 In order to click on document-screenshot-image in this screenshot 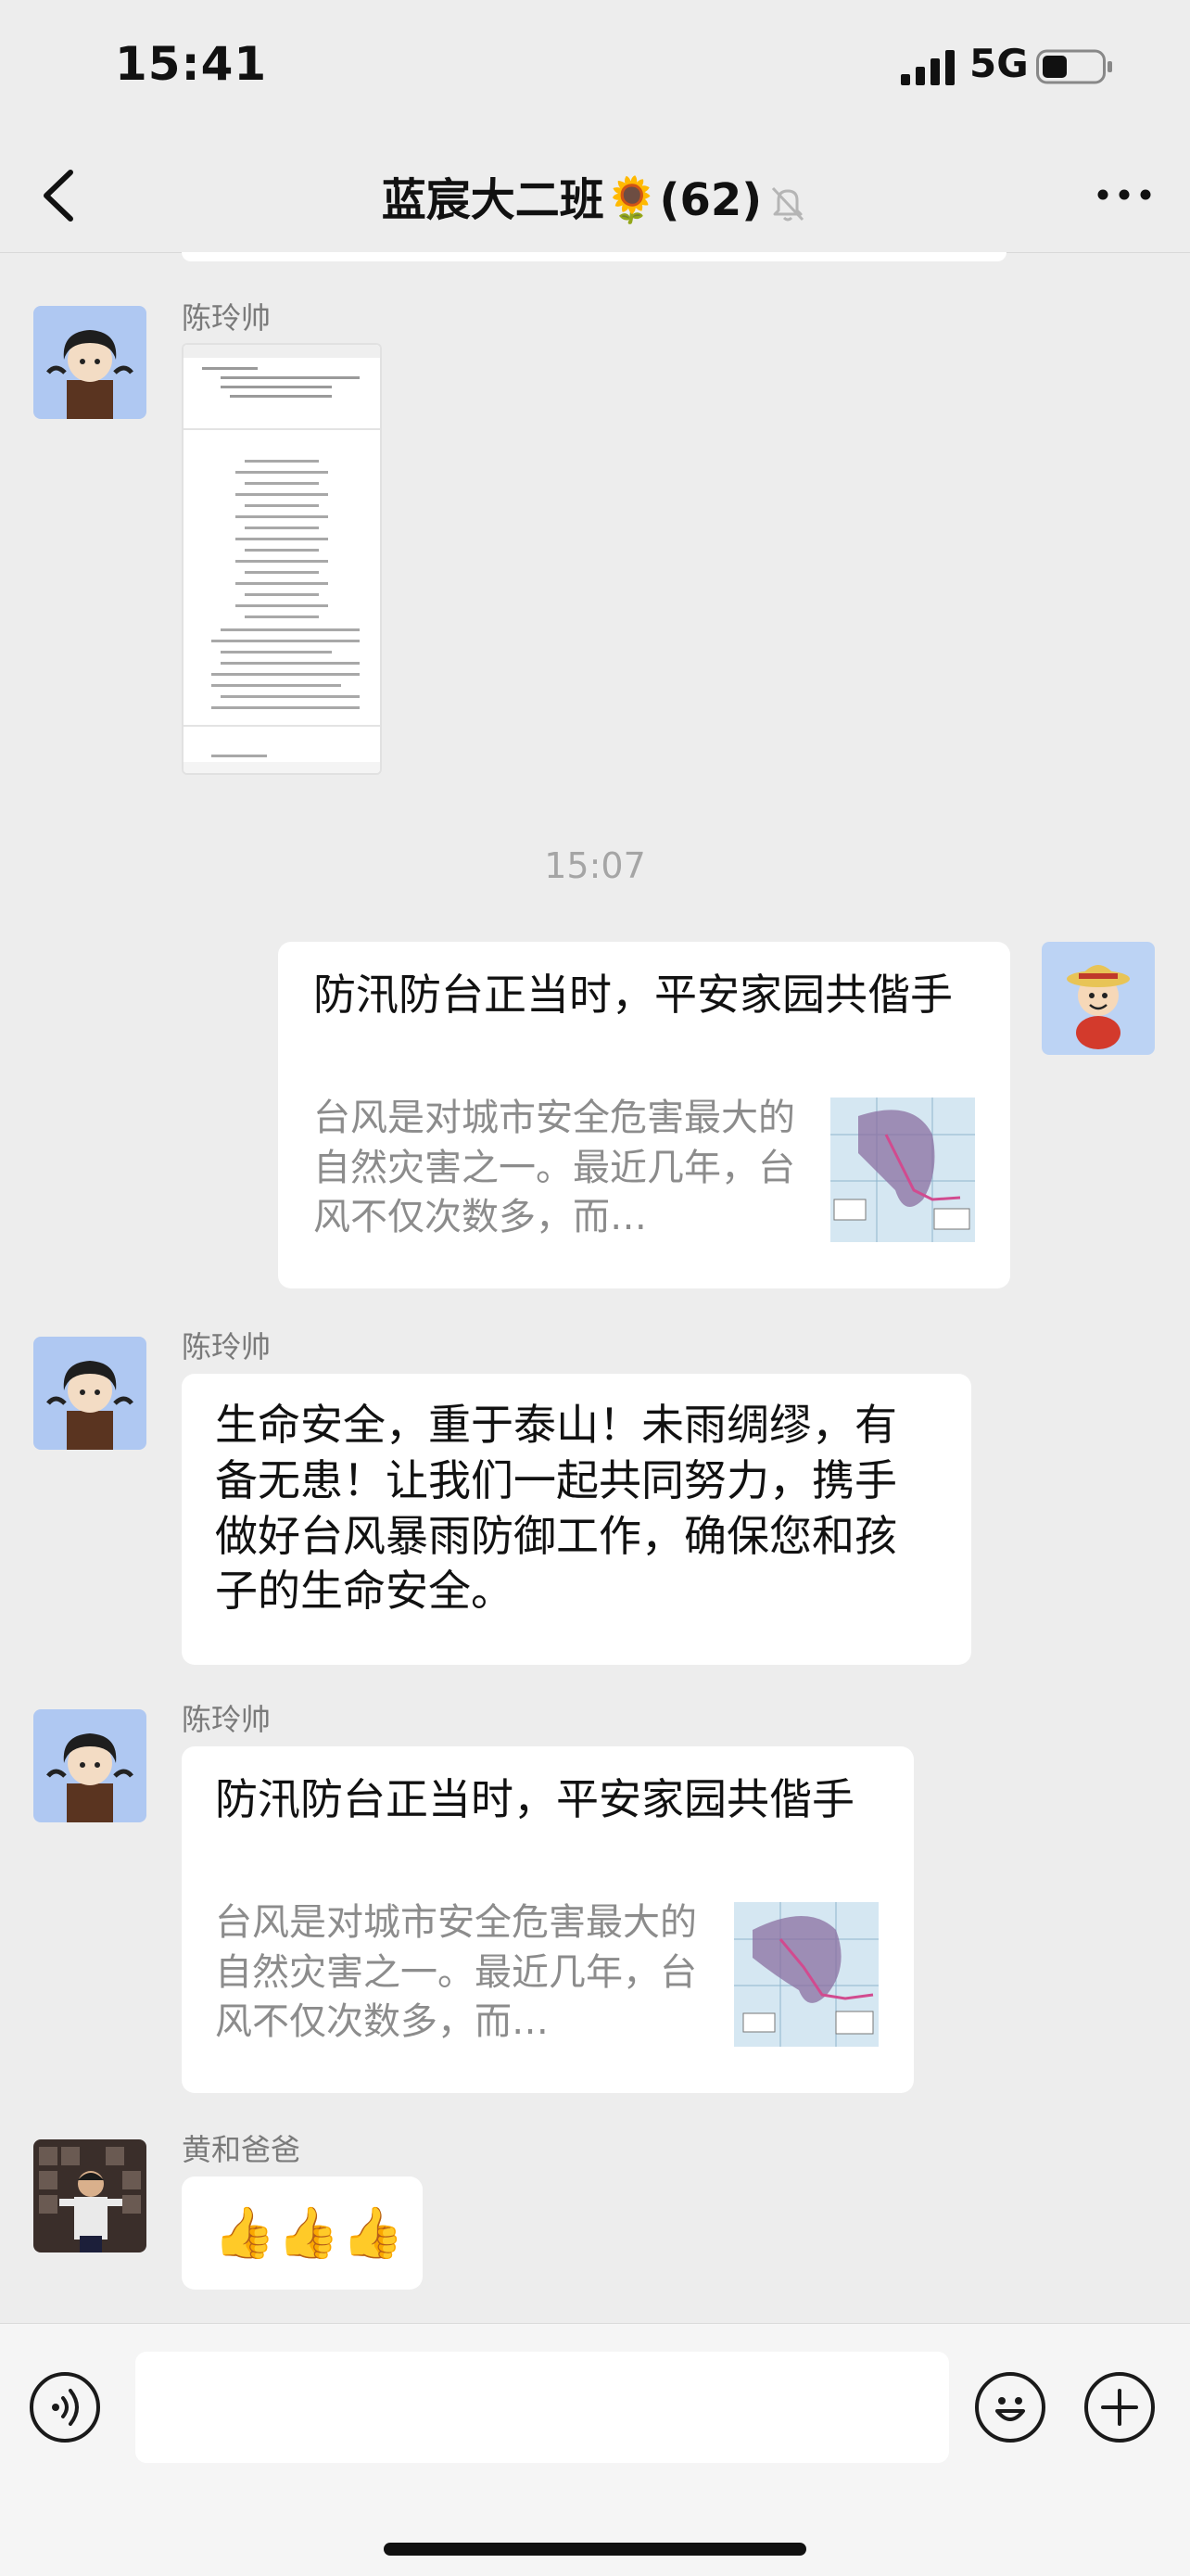, I will do `click(282, 559)`.